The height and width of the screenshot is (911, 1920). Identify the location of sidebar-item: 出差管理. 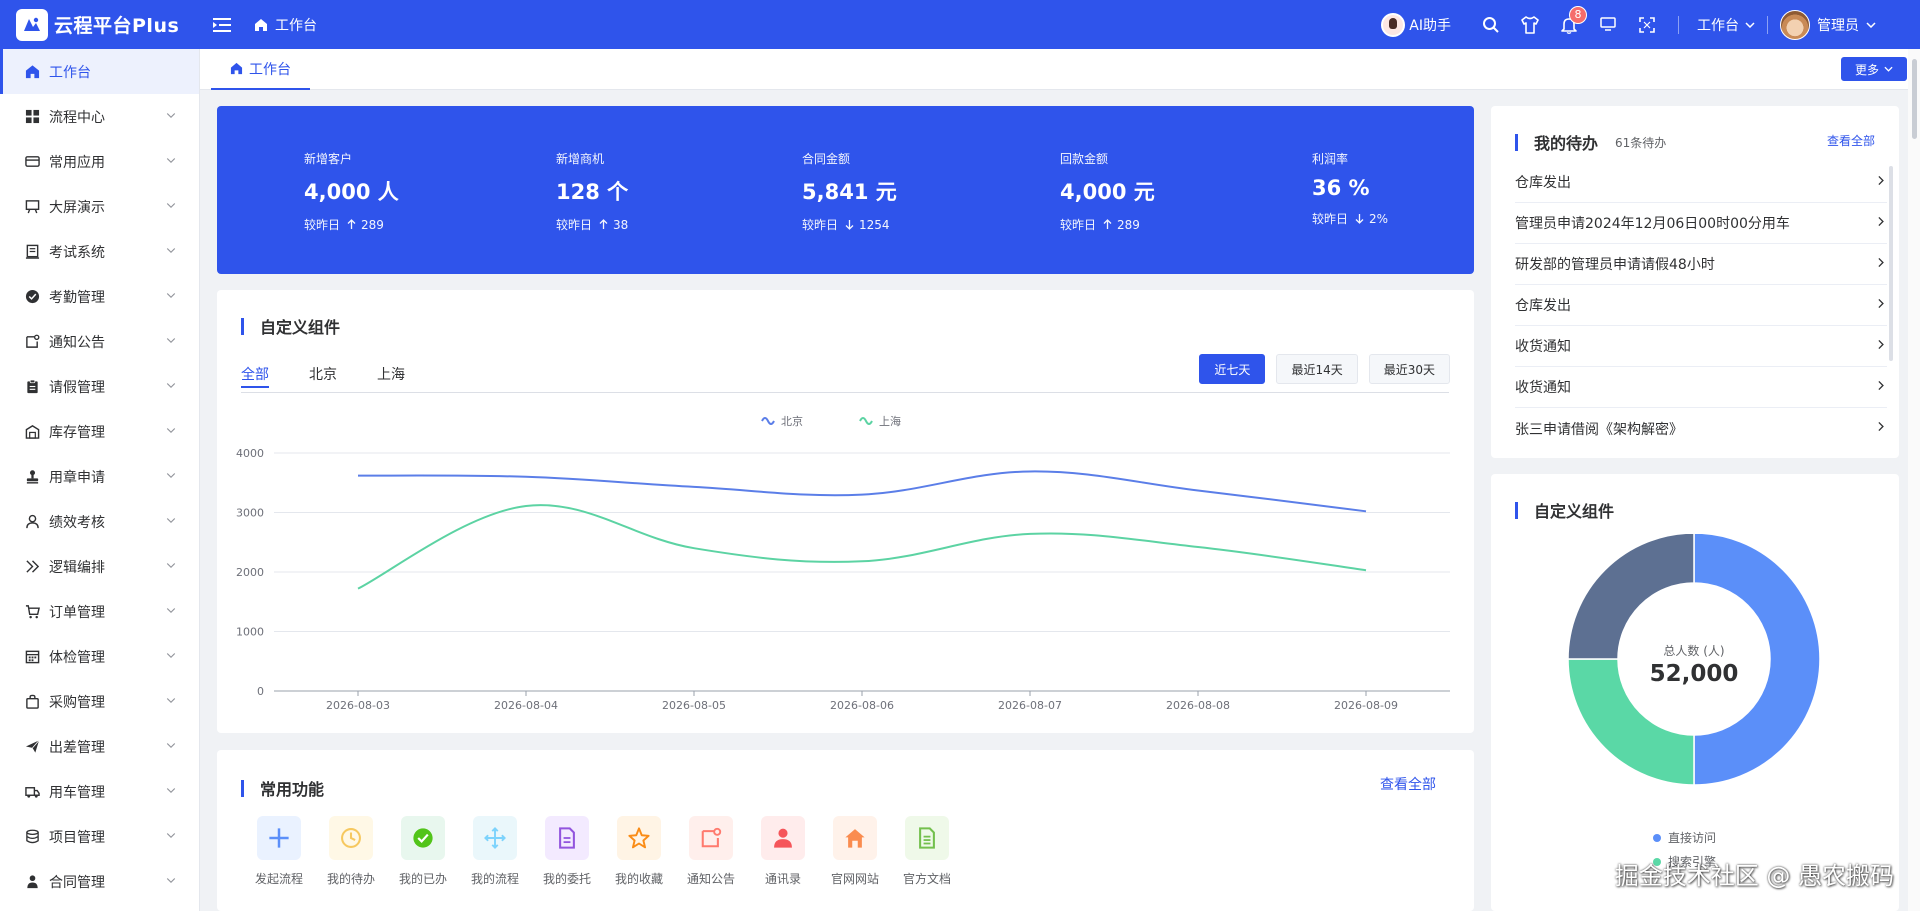
(99, 746).